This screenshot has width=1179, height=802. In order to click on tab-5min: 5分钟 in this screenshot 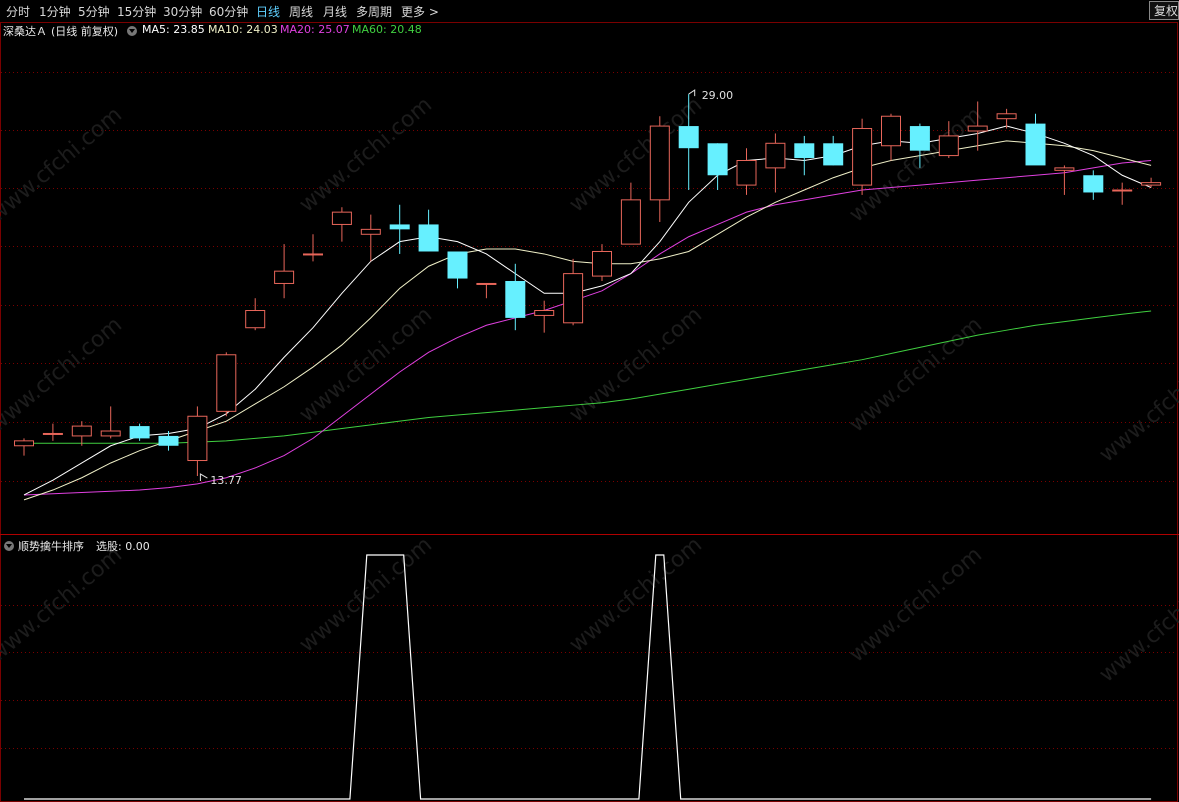, I will do `click(94, 11)`.